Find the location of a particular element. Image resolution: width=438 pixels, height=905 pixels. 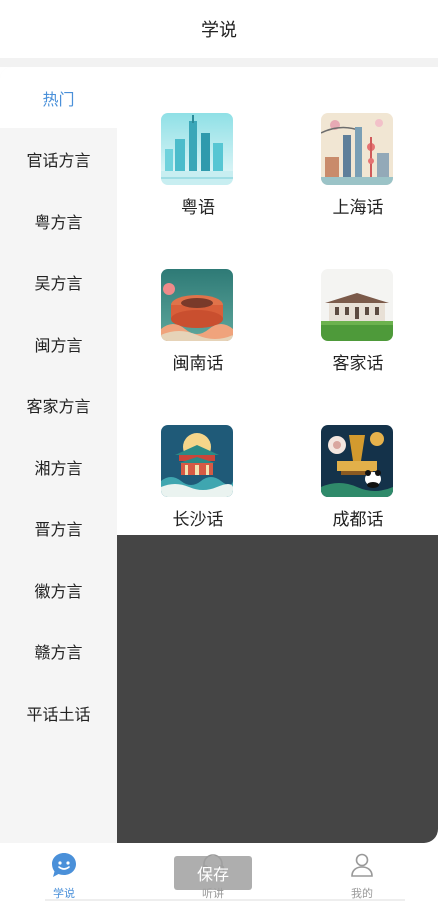

sidebar-item-label: 热门 is located at coordinates (58, 99).